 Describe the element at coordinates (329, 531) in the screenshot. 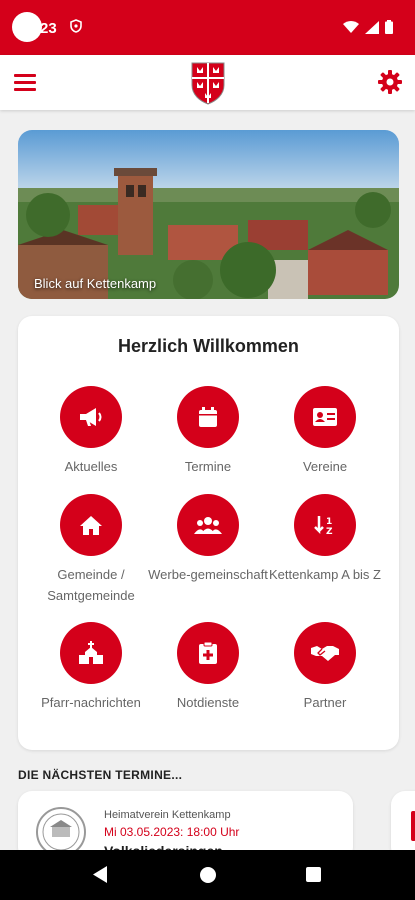

I see `svg-text: Z` at that location.